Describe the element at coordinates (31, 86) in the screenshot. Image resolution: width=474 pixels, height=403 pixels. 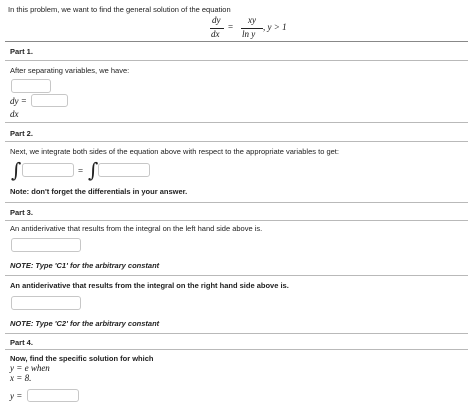
I see `part1-numerator-input` at that location.